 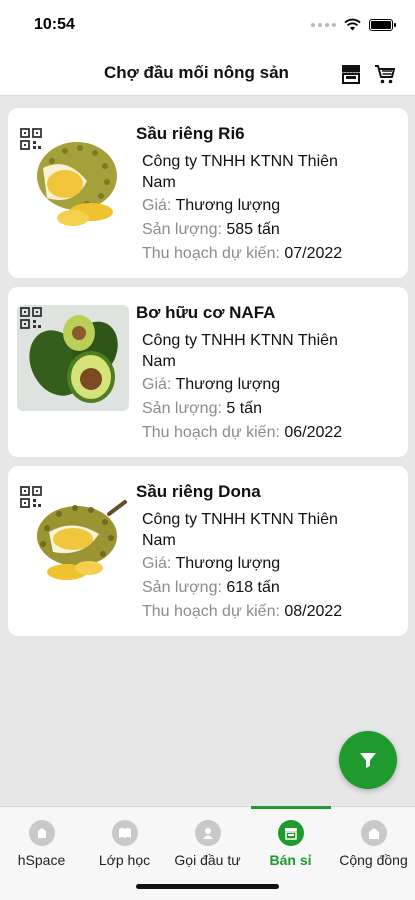 I want to click on yield-row: Sản lượng: 618 tấn, so click(x=211, y=588).